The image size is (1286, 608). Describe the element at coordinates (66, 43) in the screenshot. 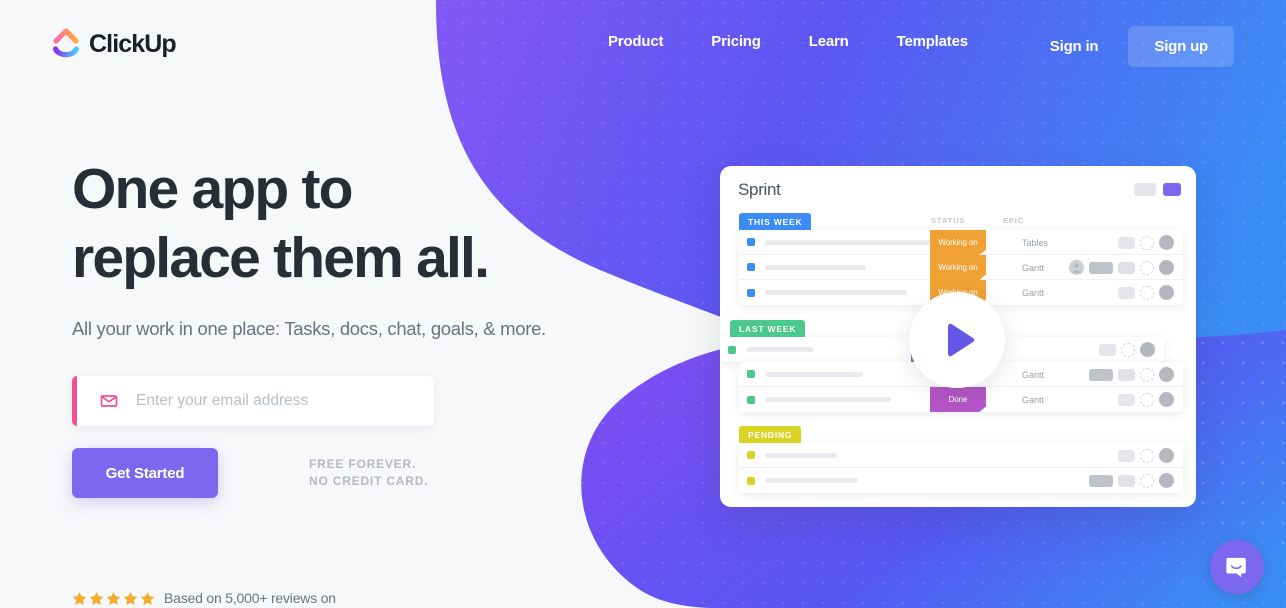

I see `clickup-logo-icon` at that location.